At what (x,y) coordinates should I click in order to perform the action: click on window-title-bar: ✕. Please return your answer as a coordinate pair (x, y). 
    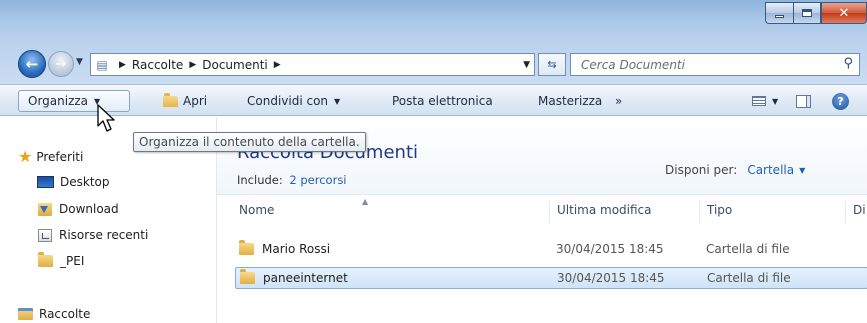
    Looking at the image, I should click on (433, 22).